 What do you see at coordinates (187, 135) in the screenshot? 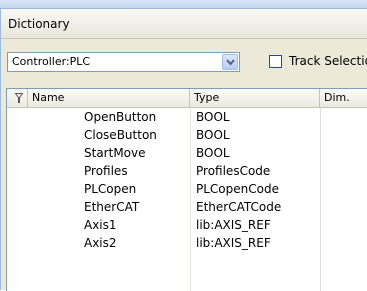
I see `table-row: CloseButton BOOL` at bounding box center [187, 135].